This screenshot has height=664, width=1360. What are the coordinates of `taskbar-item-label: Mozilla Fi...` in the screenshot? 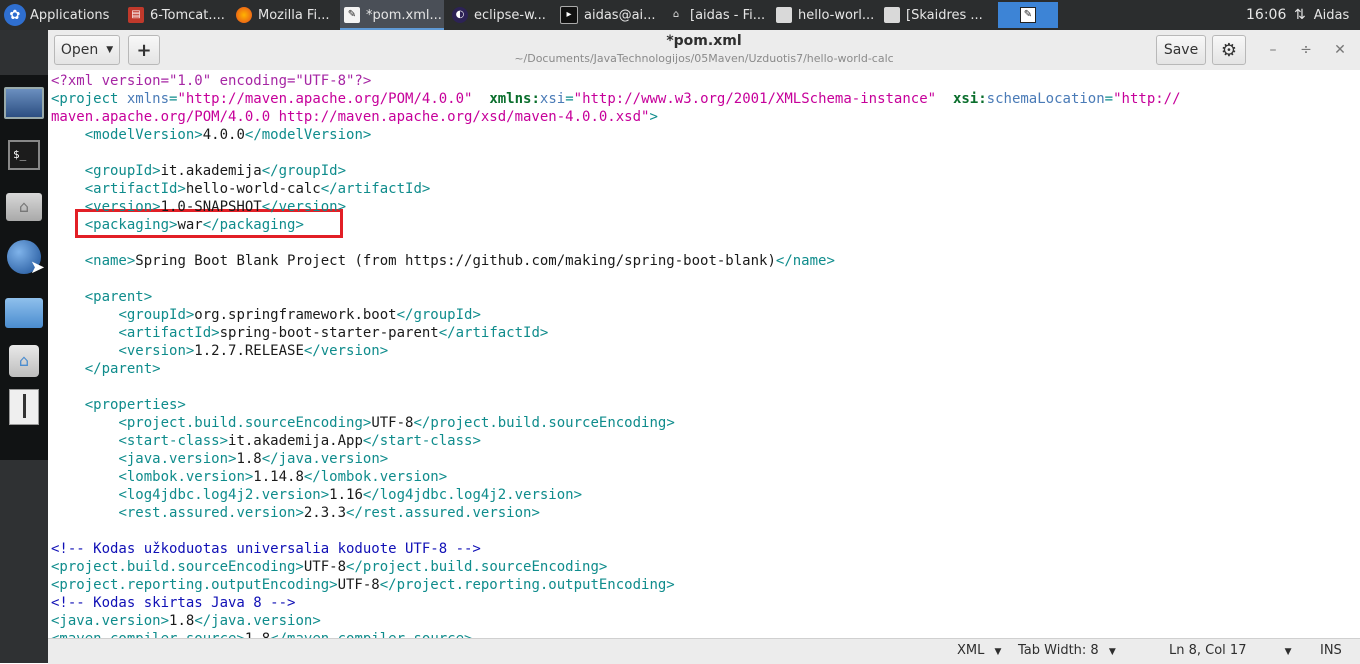 It's located at (294, 15).